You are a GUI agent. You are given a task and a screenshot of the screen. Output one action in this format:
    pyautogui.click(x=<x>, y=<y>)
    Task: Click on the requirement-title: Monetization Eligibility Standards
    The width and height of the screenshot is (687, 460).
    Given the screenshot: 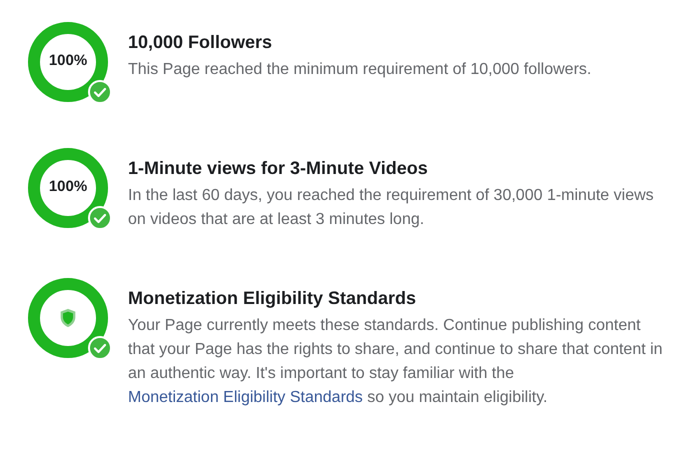 What is the action you would take?
    pyautogui.click(x=273, y=298)
    